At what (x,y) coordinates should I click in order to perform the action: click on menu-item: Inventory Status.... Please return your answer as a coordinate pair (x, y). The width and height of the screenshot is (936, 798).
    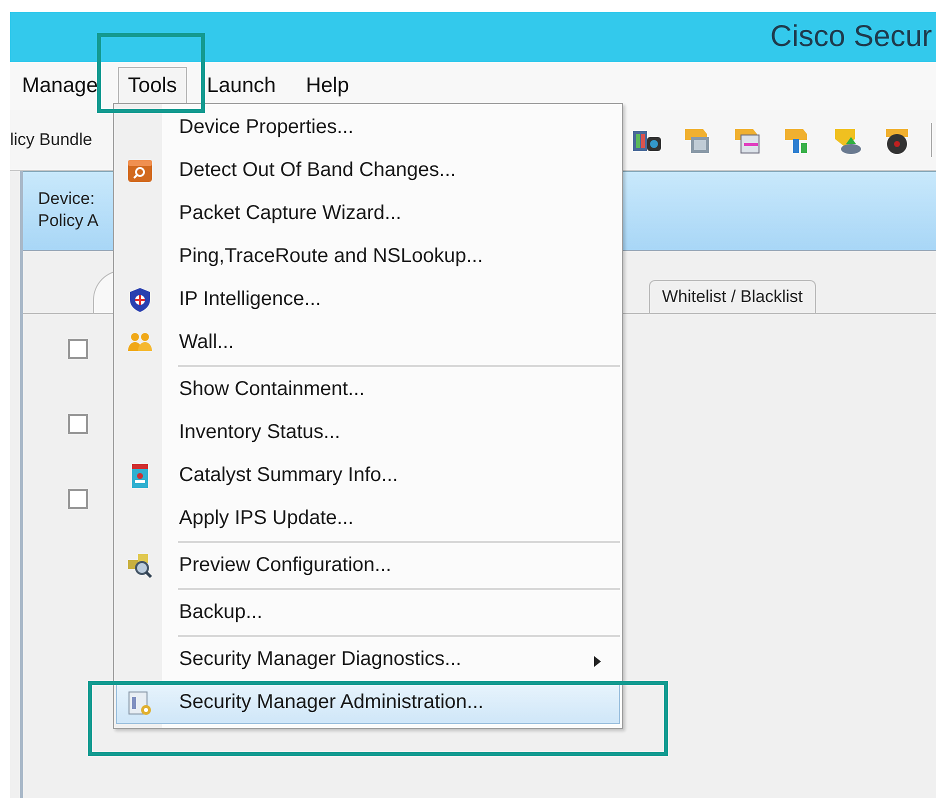
    Looking at the image, I should click on (368, 432).